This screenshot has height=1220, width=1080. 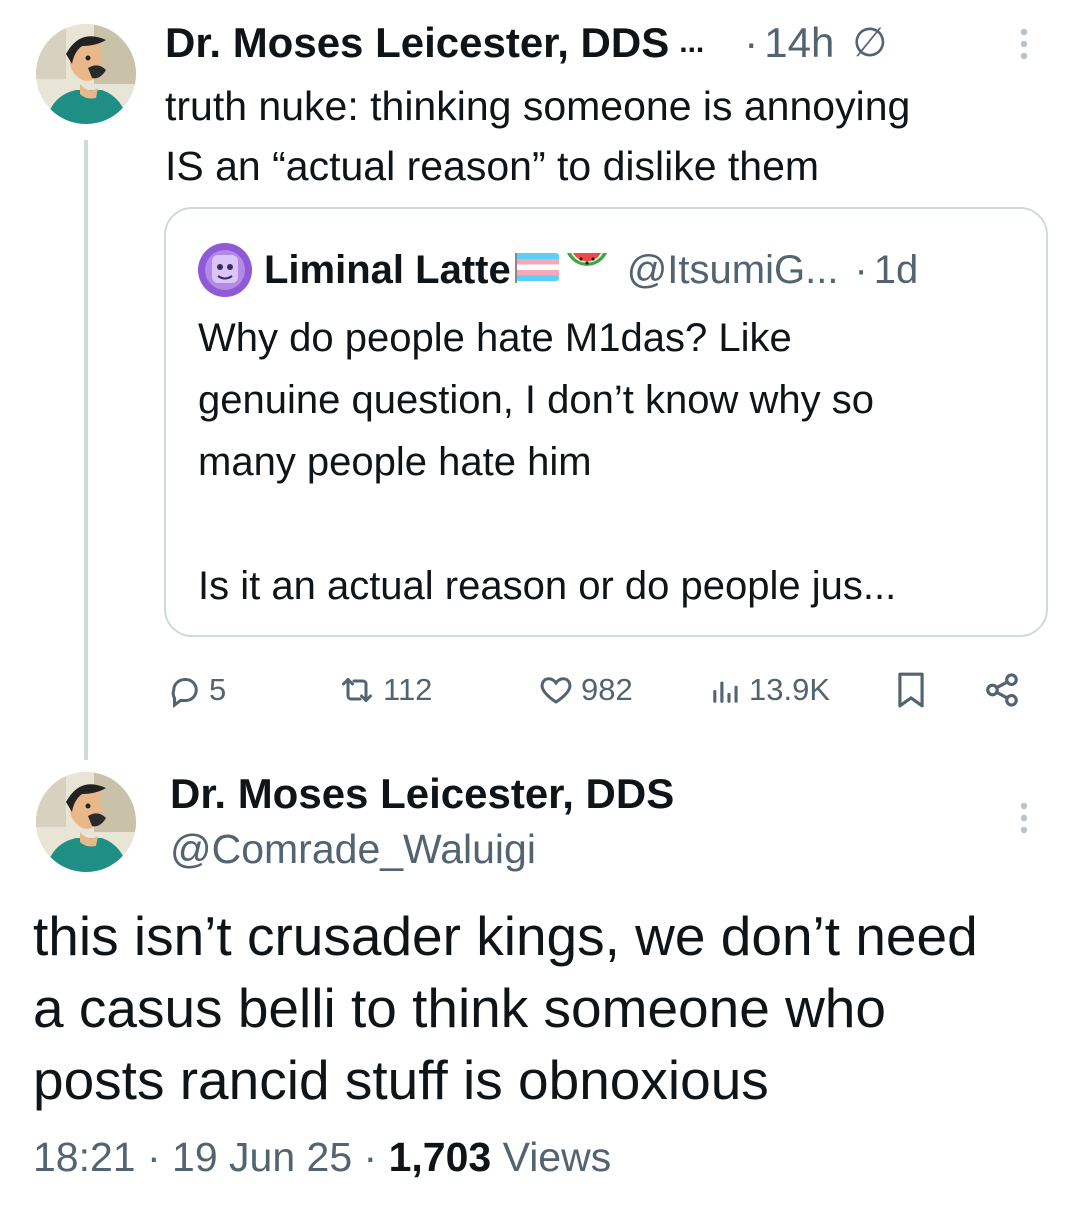 I want to click on null-icon: ∅, so click(x=870, y=43).